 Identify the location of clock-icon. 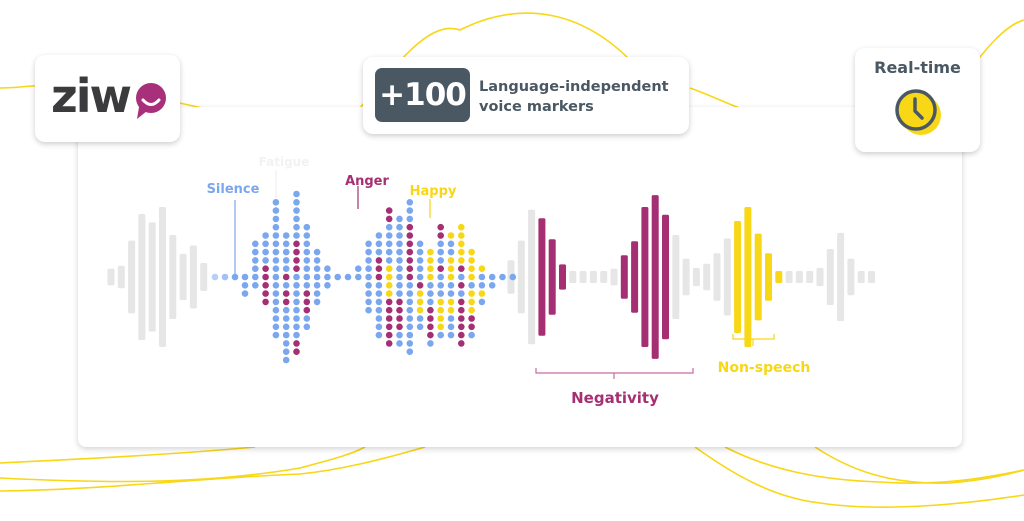
(918, 112).